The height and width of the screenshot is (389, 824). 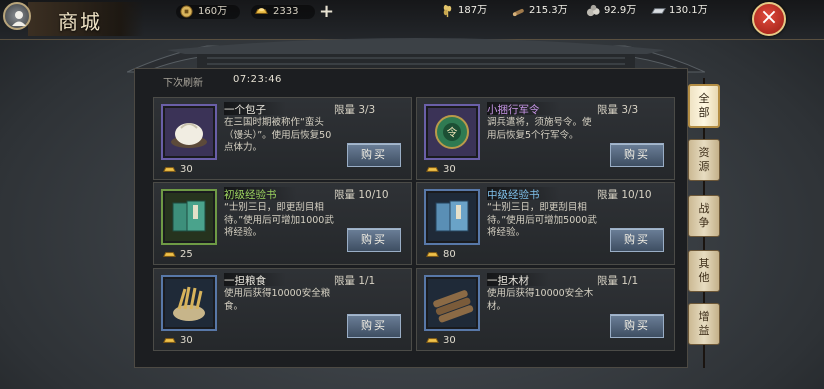 I want to click on blue-book-icon, so click(x=452, y=217).